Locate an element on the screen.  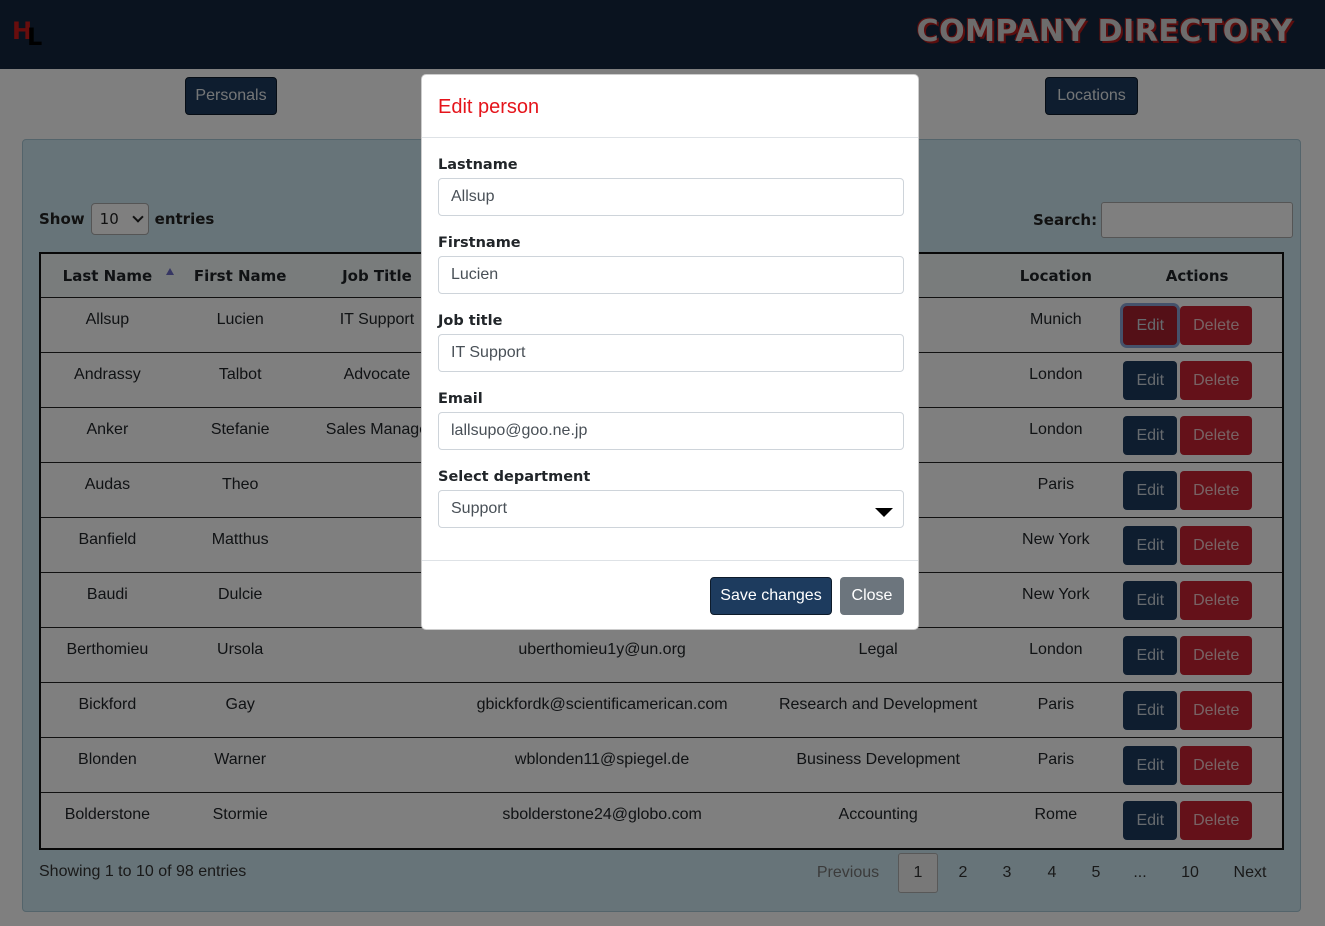
modal-title: Edit person is located at coordinates (489, 107).